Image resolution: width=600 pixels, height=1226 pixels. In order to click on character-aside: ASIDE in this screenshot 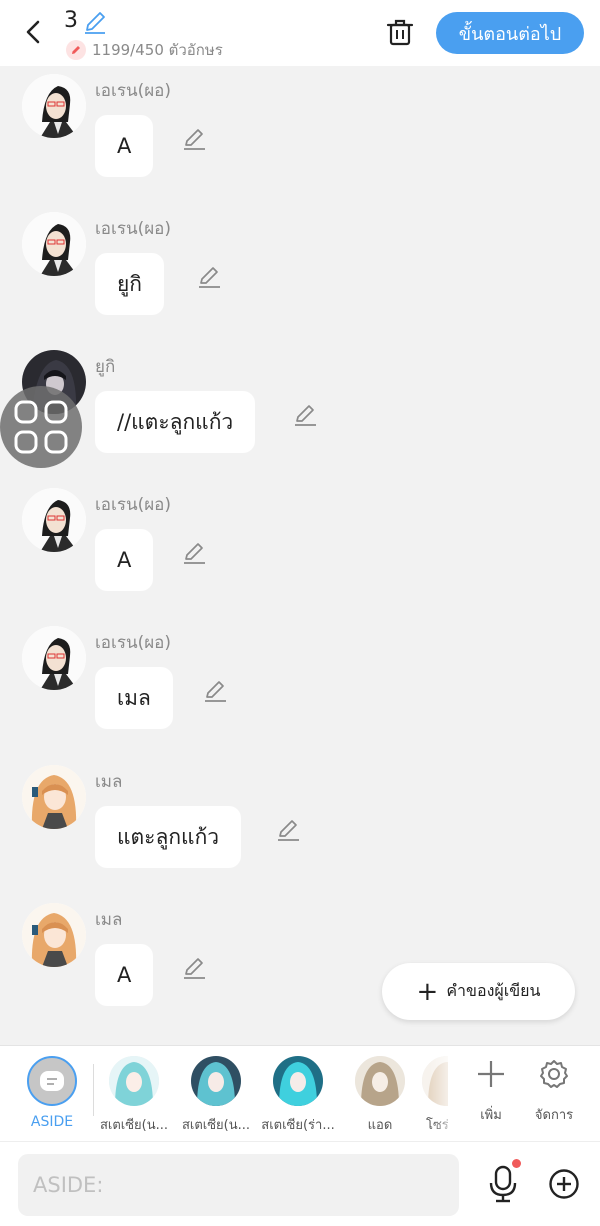, I will do `click(52, 1093)`.